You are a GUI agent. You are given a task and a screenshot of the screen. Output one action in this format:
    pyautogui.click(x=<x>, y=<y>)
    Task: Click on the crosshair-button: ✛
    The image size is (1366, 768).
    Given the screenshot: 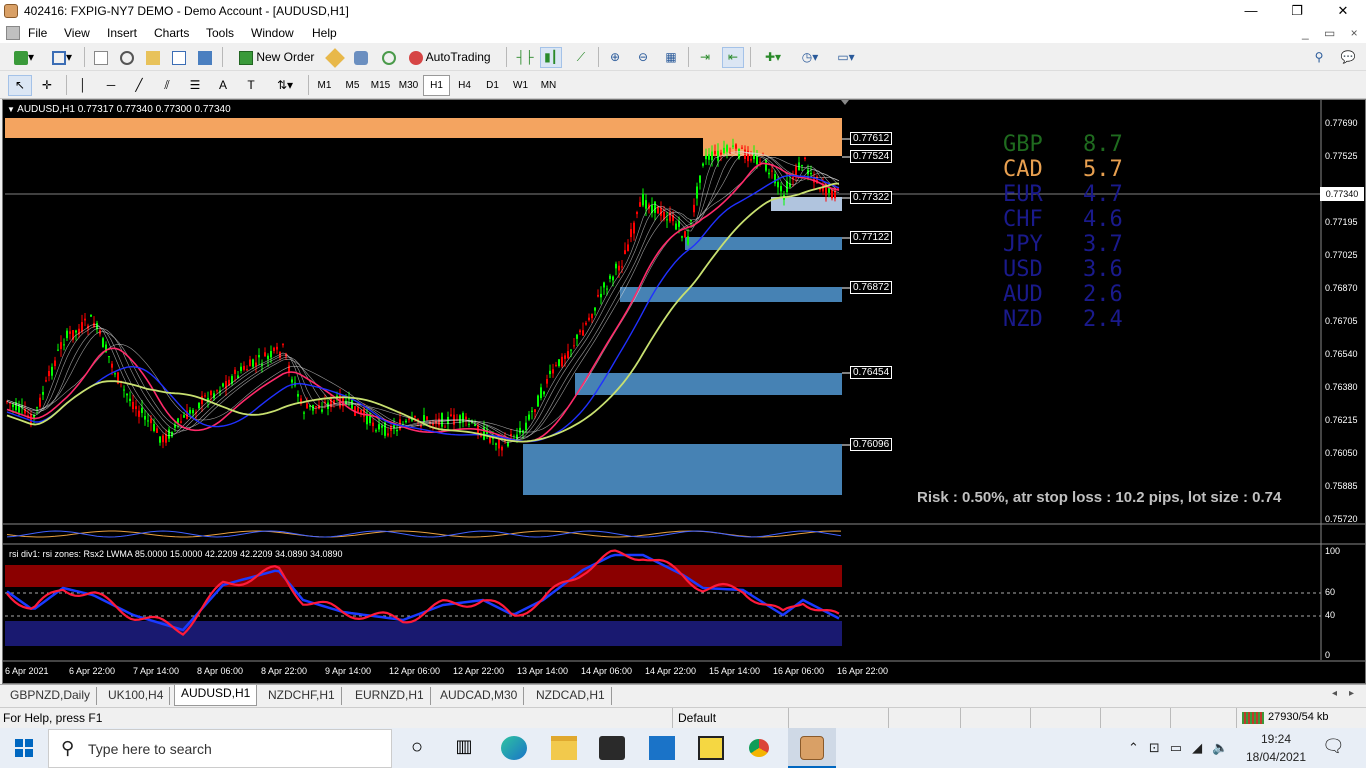 What is the action you would take?
    pyautogui.click(x=47, y=85)
    